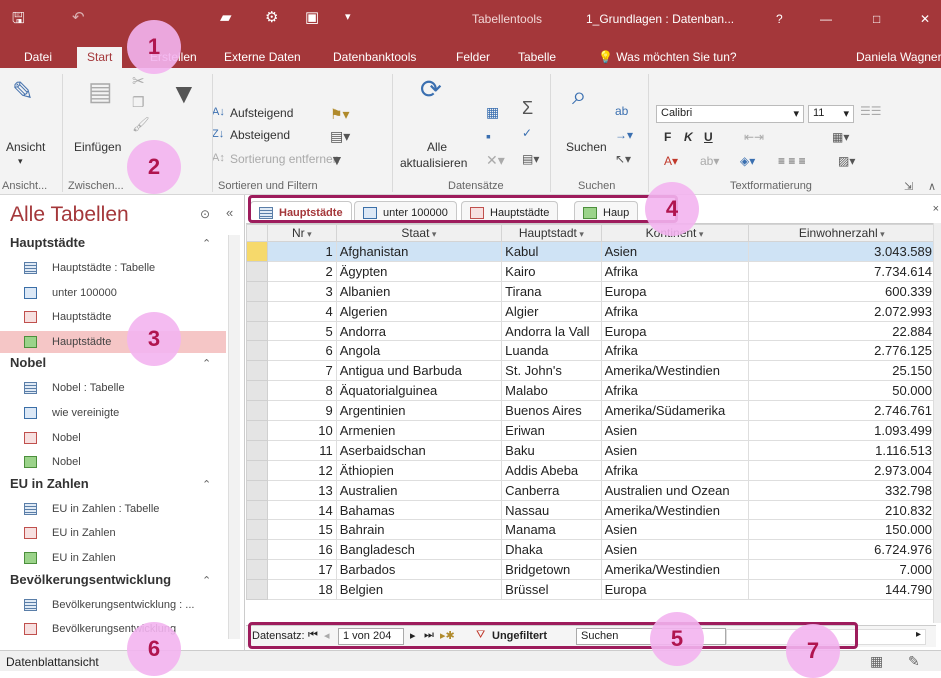 The height and width of the screenshot is (678, 941). What do you see at coordinates (492, 112) in the screenshot?
I see `new-record-icon: ▦` at bounding box center [492, 112].